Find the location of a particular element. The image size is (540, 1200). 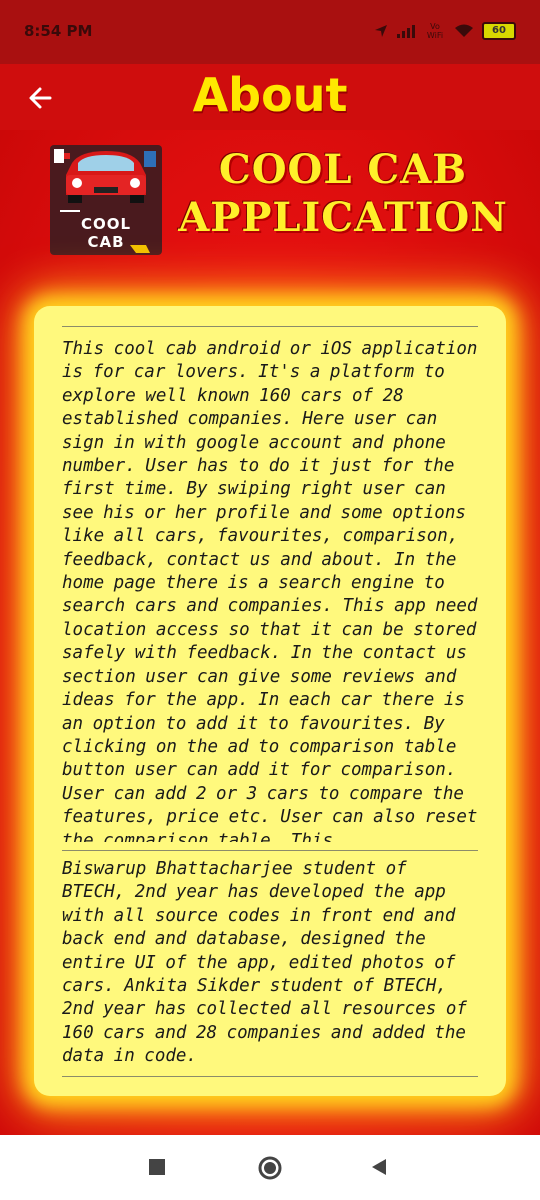

circle-icon is located at coordinates (270, 1168).